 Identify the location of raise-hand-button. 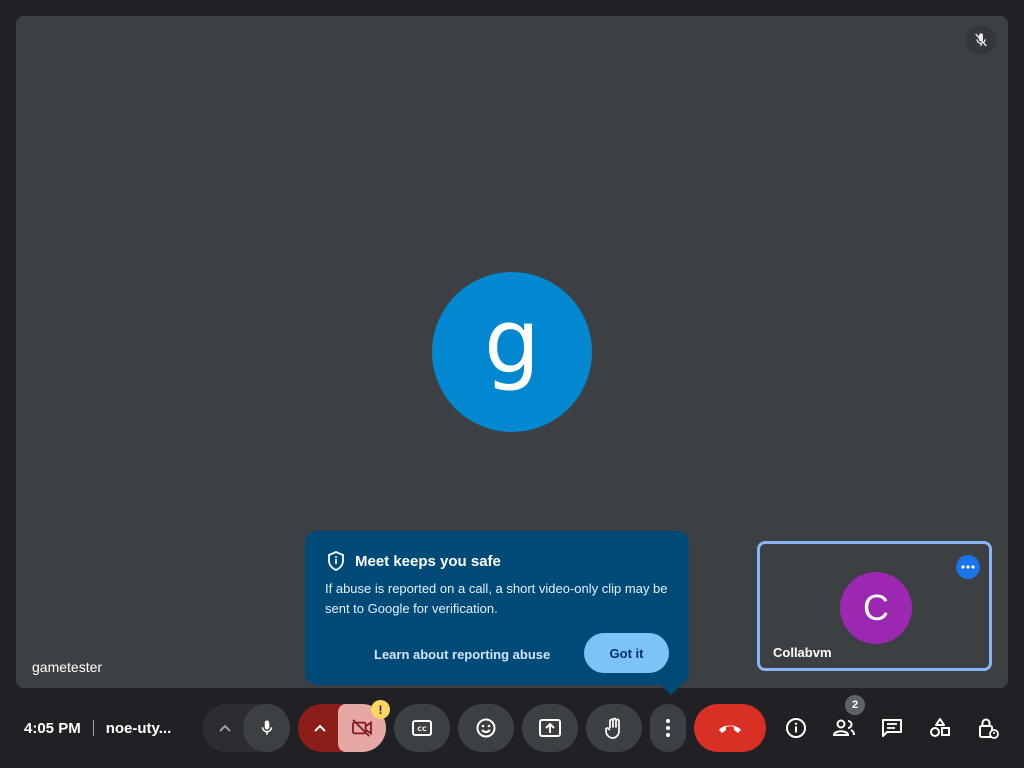
(614, 728).